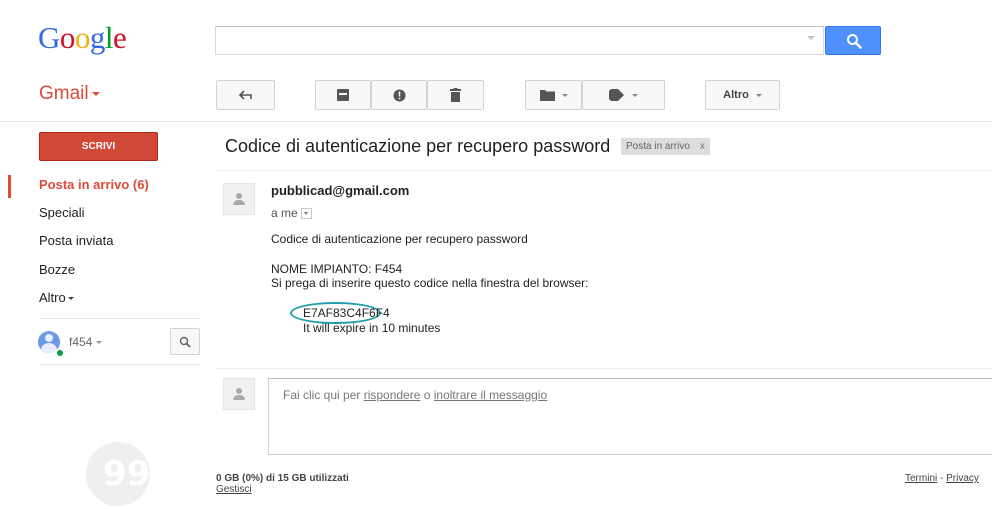 The width and height of the screenshot is (992, 509). I want to click on show-details-chevron-icon, so click(306, 214).